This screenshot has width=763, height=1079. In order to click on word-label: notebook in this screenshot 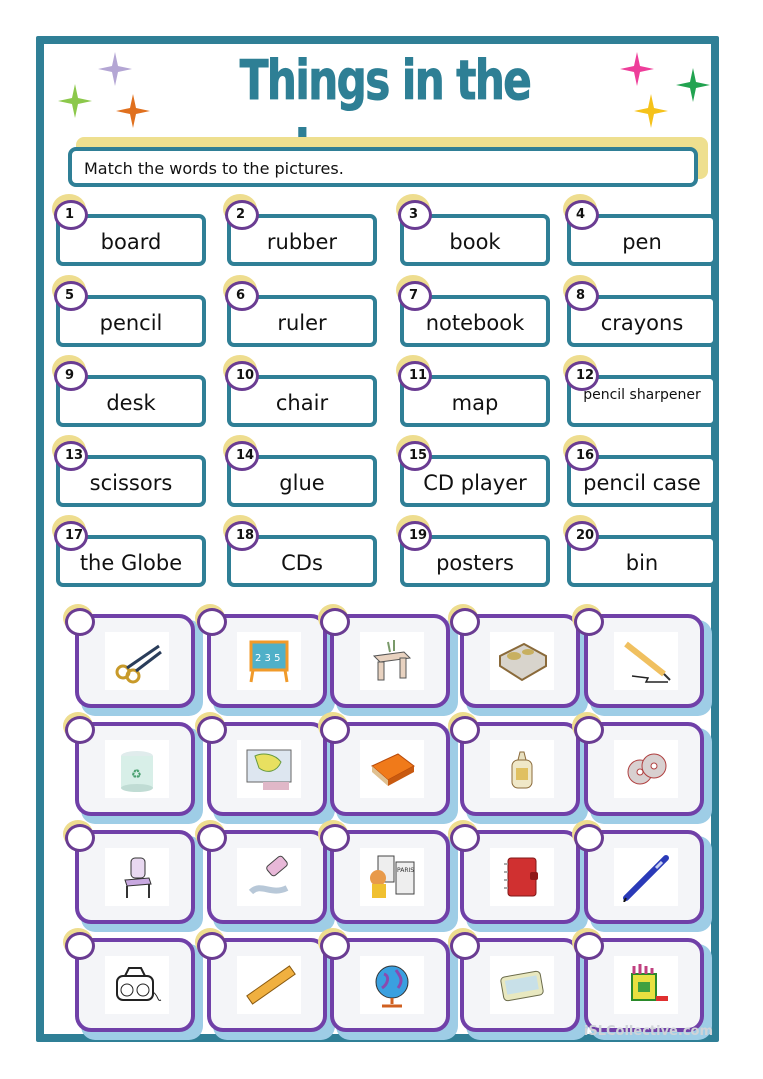, I will do `click(475, 323)`.